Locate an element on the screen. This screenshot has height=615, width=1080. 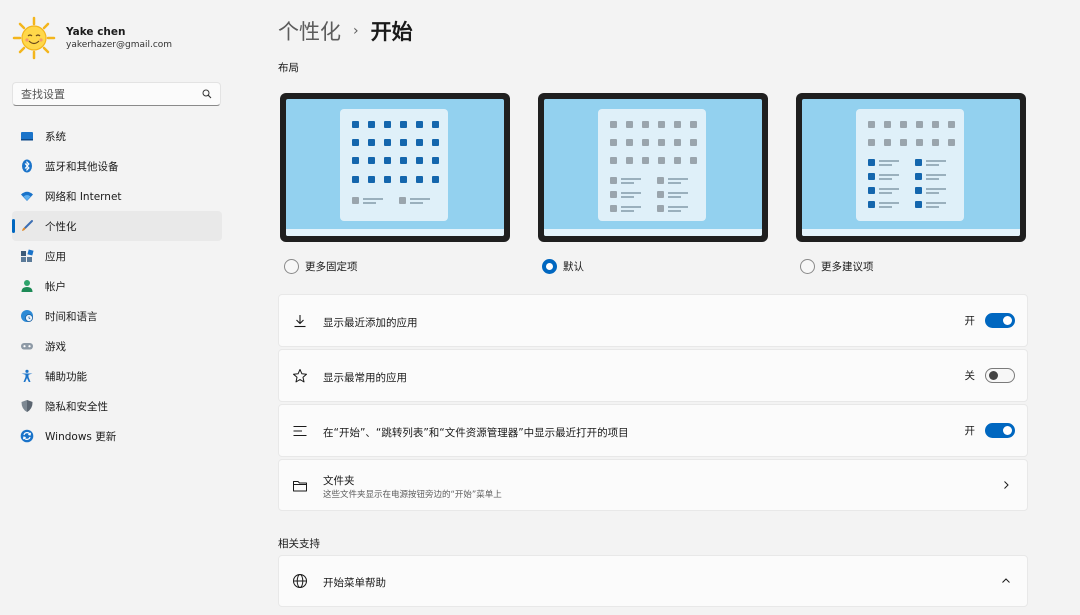
search-icon is located at coordinates (207, 94).